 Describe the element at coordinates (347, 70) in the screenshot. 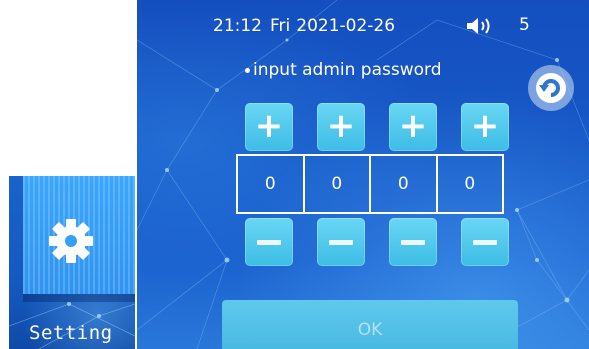

I see `prompt-text: input admin password` at that location.